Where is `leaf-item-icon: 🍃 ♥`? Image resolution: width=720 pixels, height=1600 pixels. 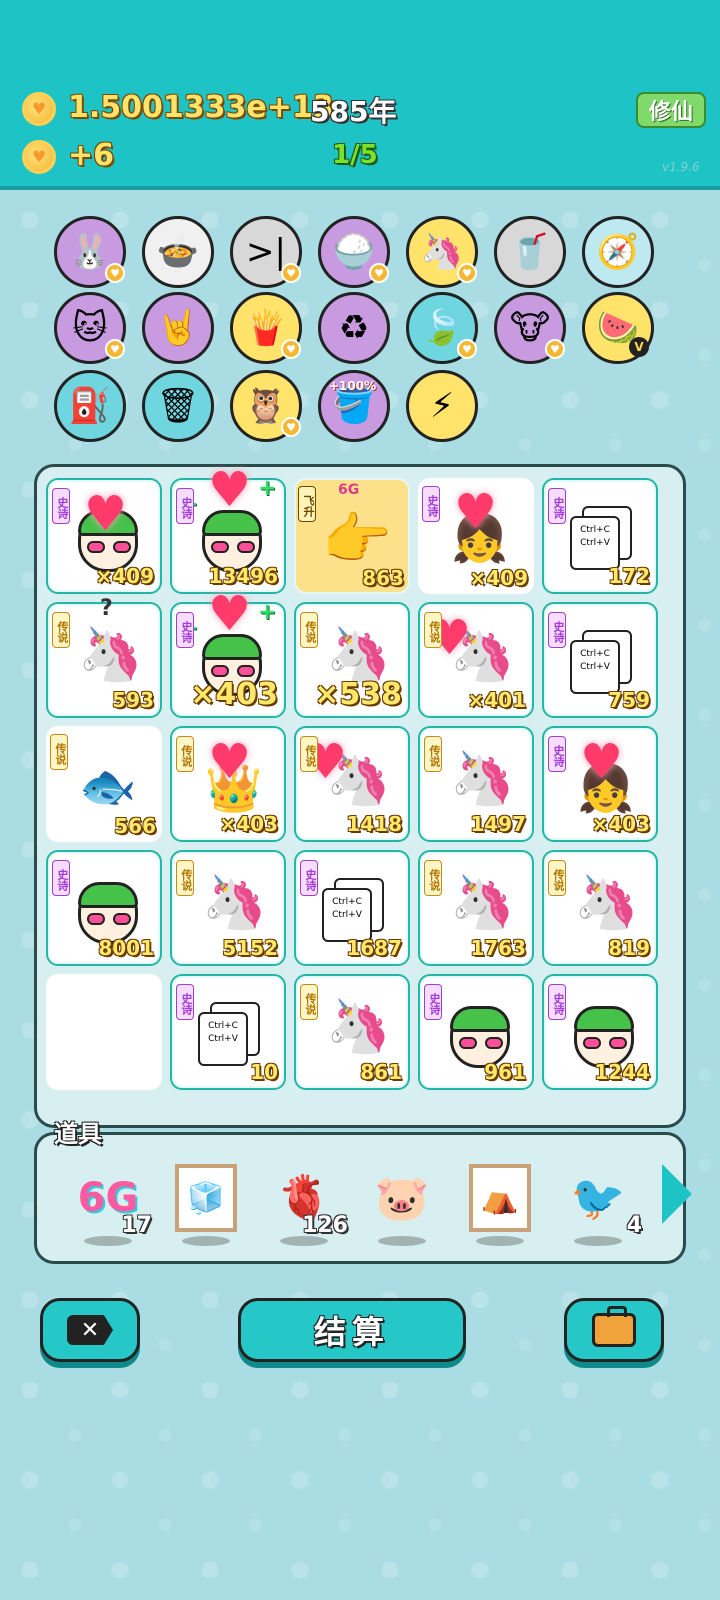 leaf-item-icon: 🍃 ♥ is located at coordinates (442, 328).